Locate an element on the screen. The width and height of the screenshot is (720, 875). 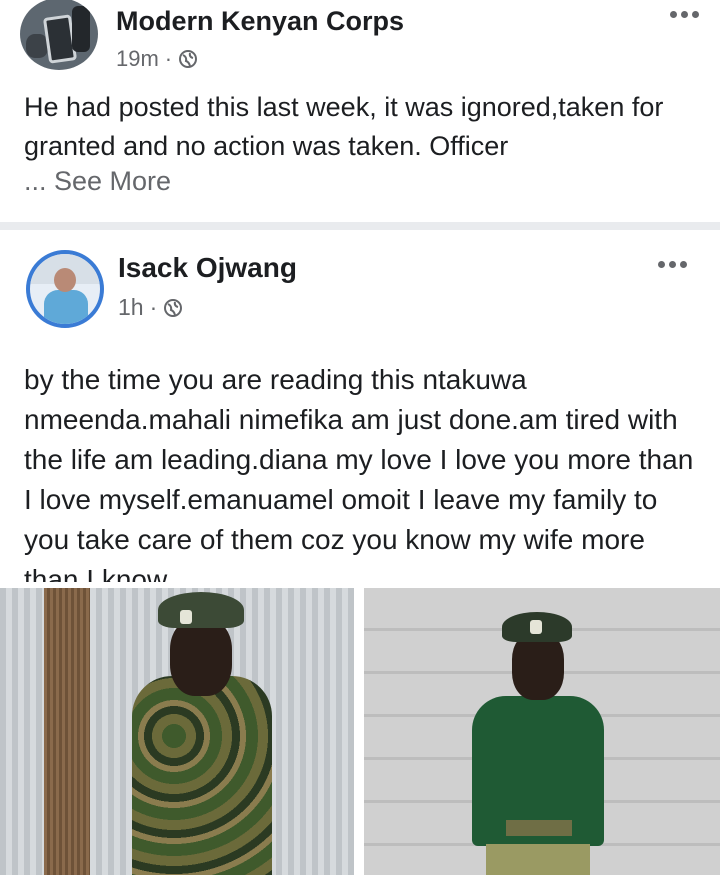
see-more-link: ... See More is located at coordinates (97, 181).